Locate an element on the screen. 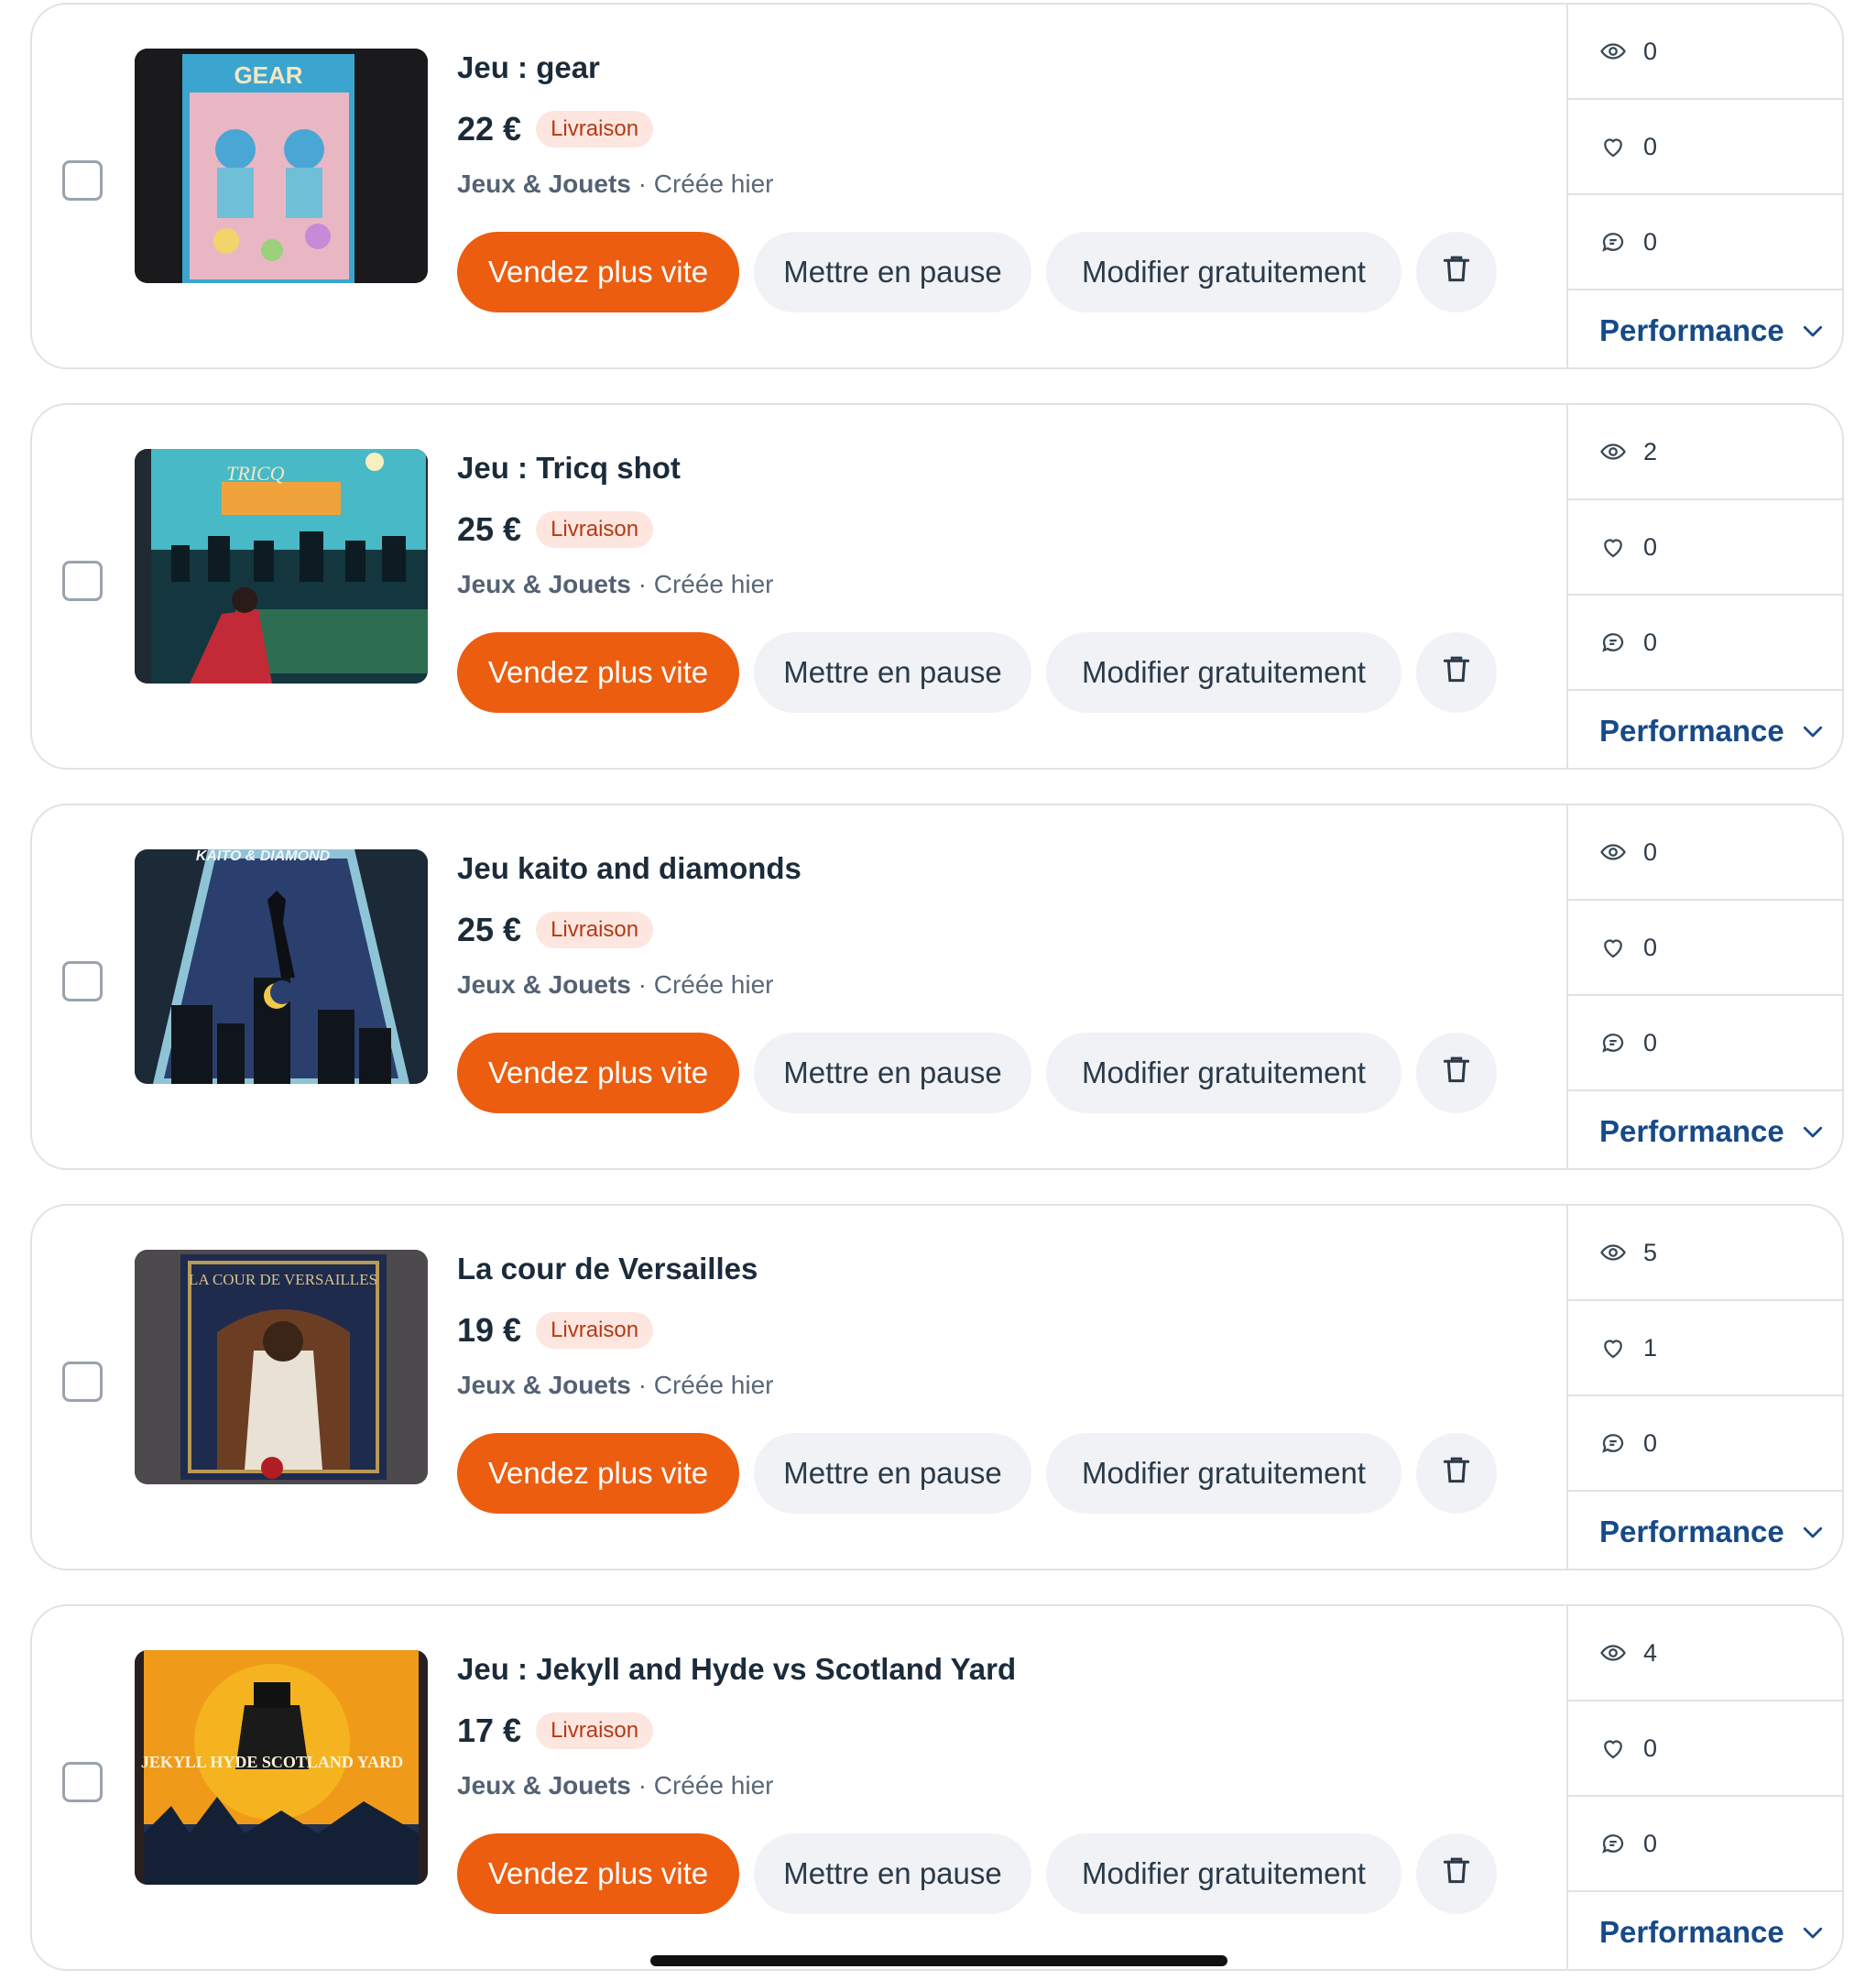 The image size is (1876, 1980). views-stat: 4 is located at coordinates (1705, 1653).